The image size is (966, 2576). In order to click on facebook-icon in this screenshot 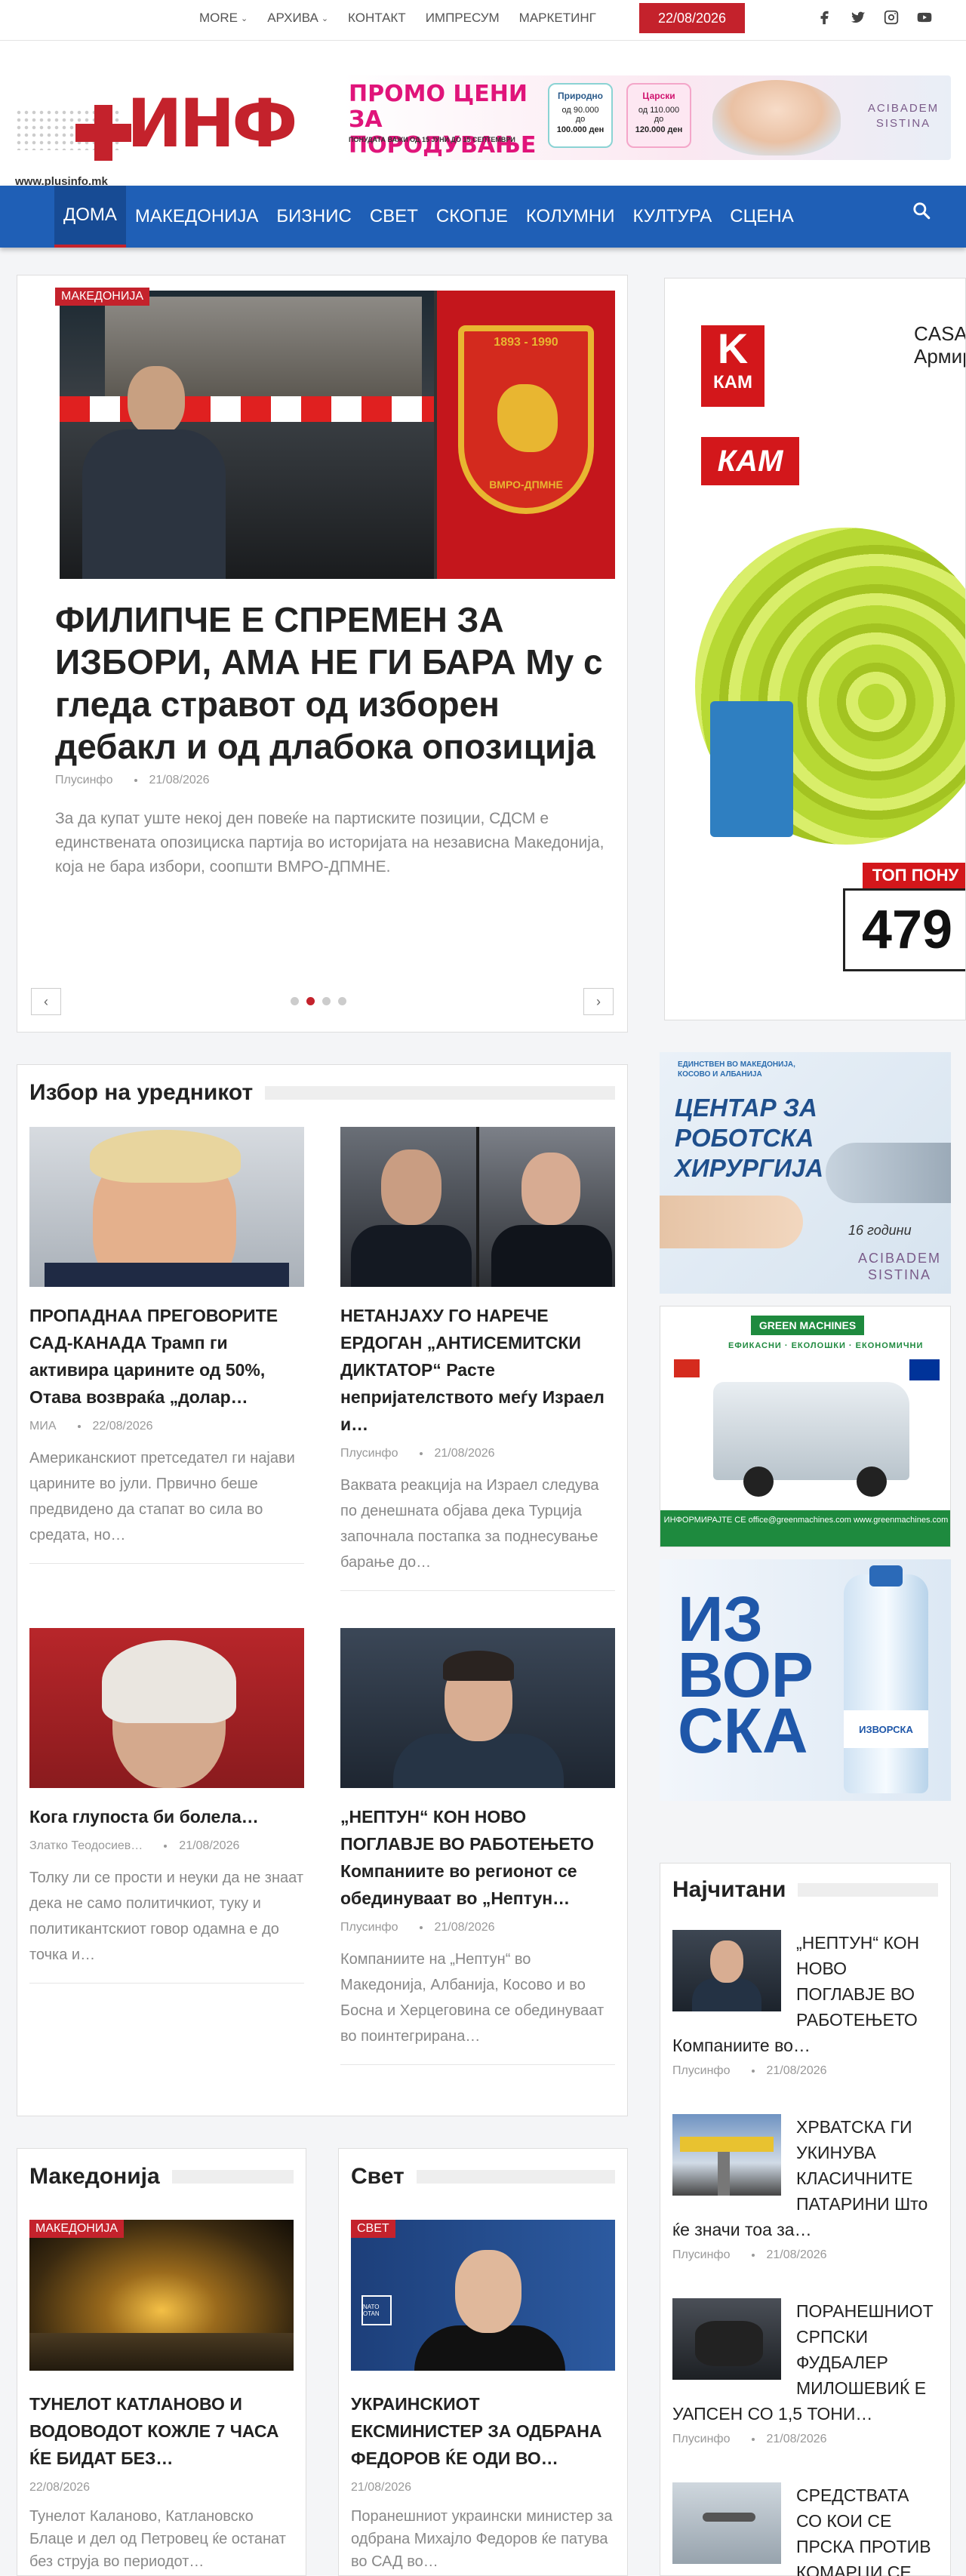, I will do `click(825, 17)`.